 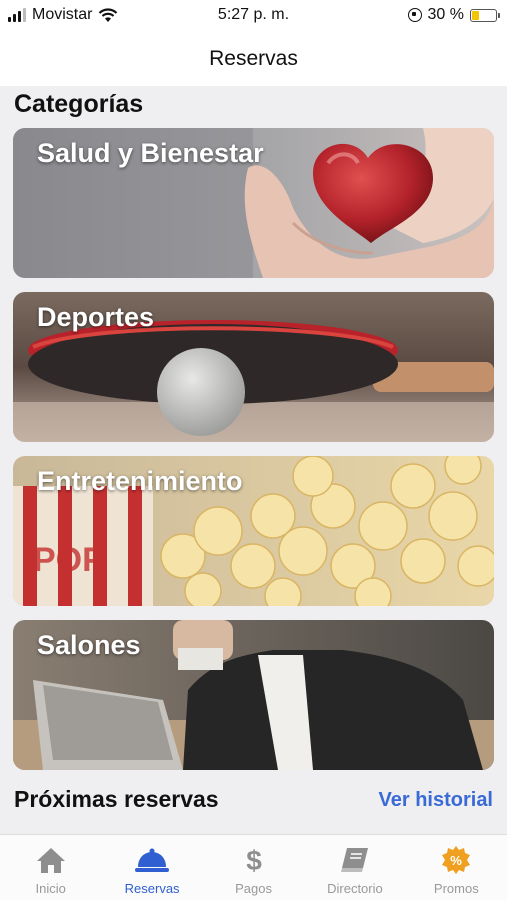 What do you see at coordinates (50, 888) in the screenshot?
I see `tab-label: Inicio` at bounding box center [50, 888].